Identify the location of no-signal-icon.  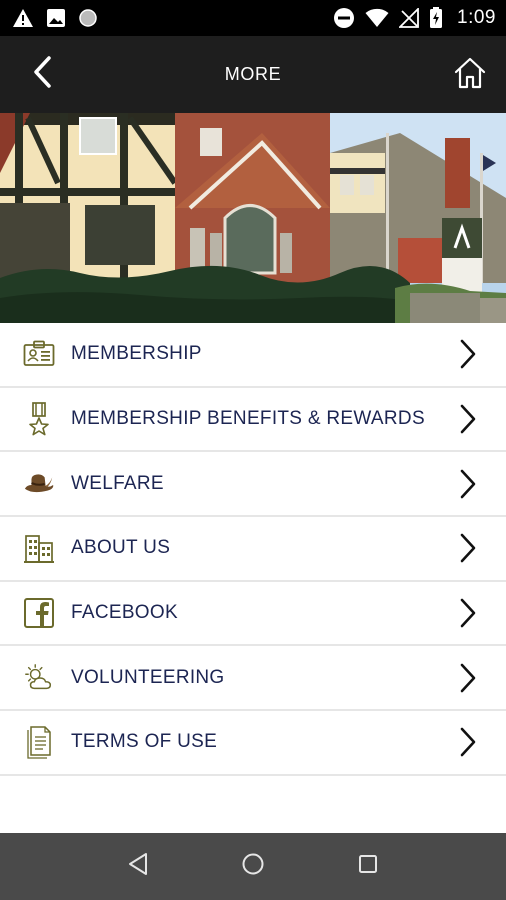
(409, 18).